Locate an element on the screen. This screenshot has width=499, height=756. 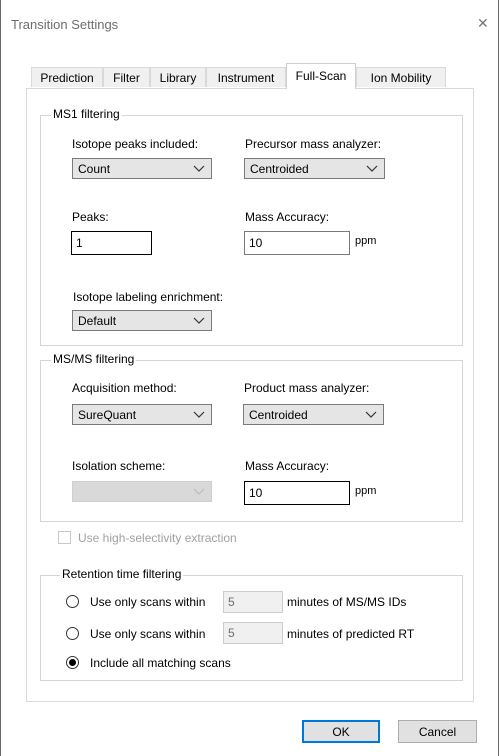
tab-ion-mobility: Ion Mobility is located at coordinates (401, 77).